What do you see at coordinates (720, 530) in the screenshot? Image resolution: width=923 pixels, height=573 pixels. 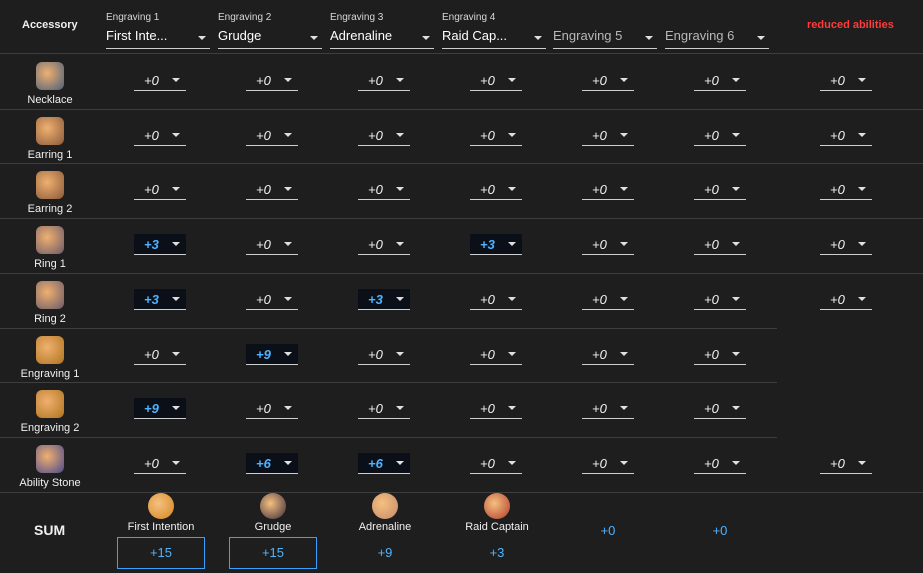 I see `sum-value: +0` at bounding box center [720, 530].